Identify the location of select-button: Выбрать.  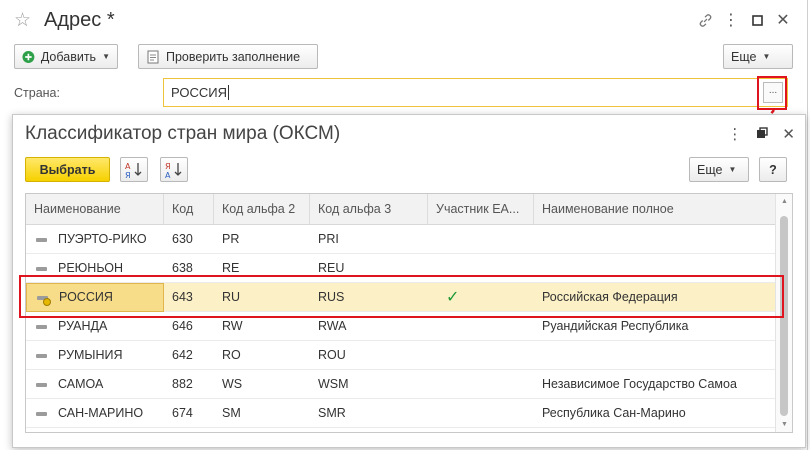
(67, 169).